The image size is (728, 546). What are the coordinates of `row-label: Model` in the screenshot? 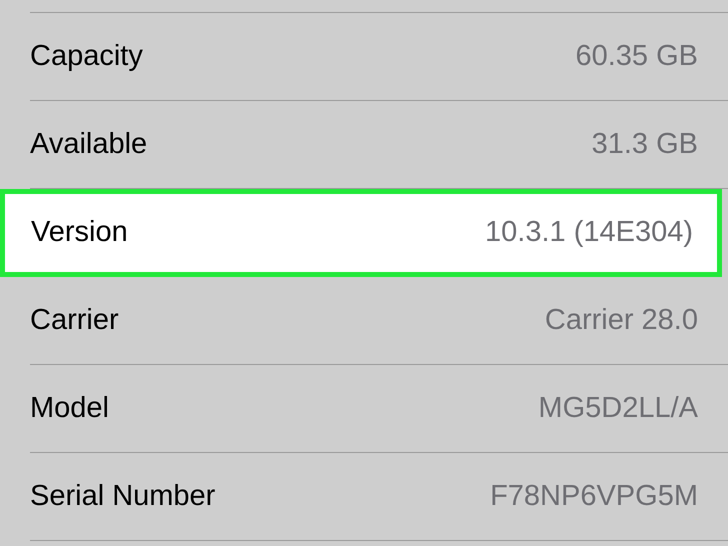 It's located at (69, 408).